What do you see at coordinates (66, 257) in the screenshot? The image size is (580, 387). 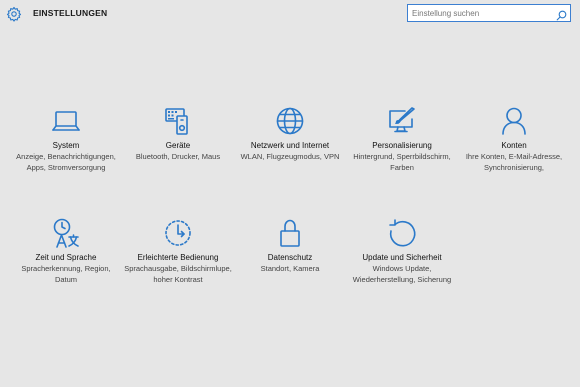 I see `tile-title: Zeit und Sprache` at bounding box center [66, 257].